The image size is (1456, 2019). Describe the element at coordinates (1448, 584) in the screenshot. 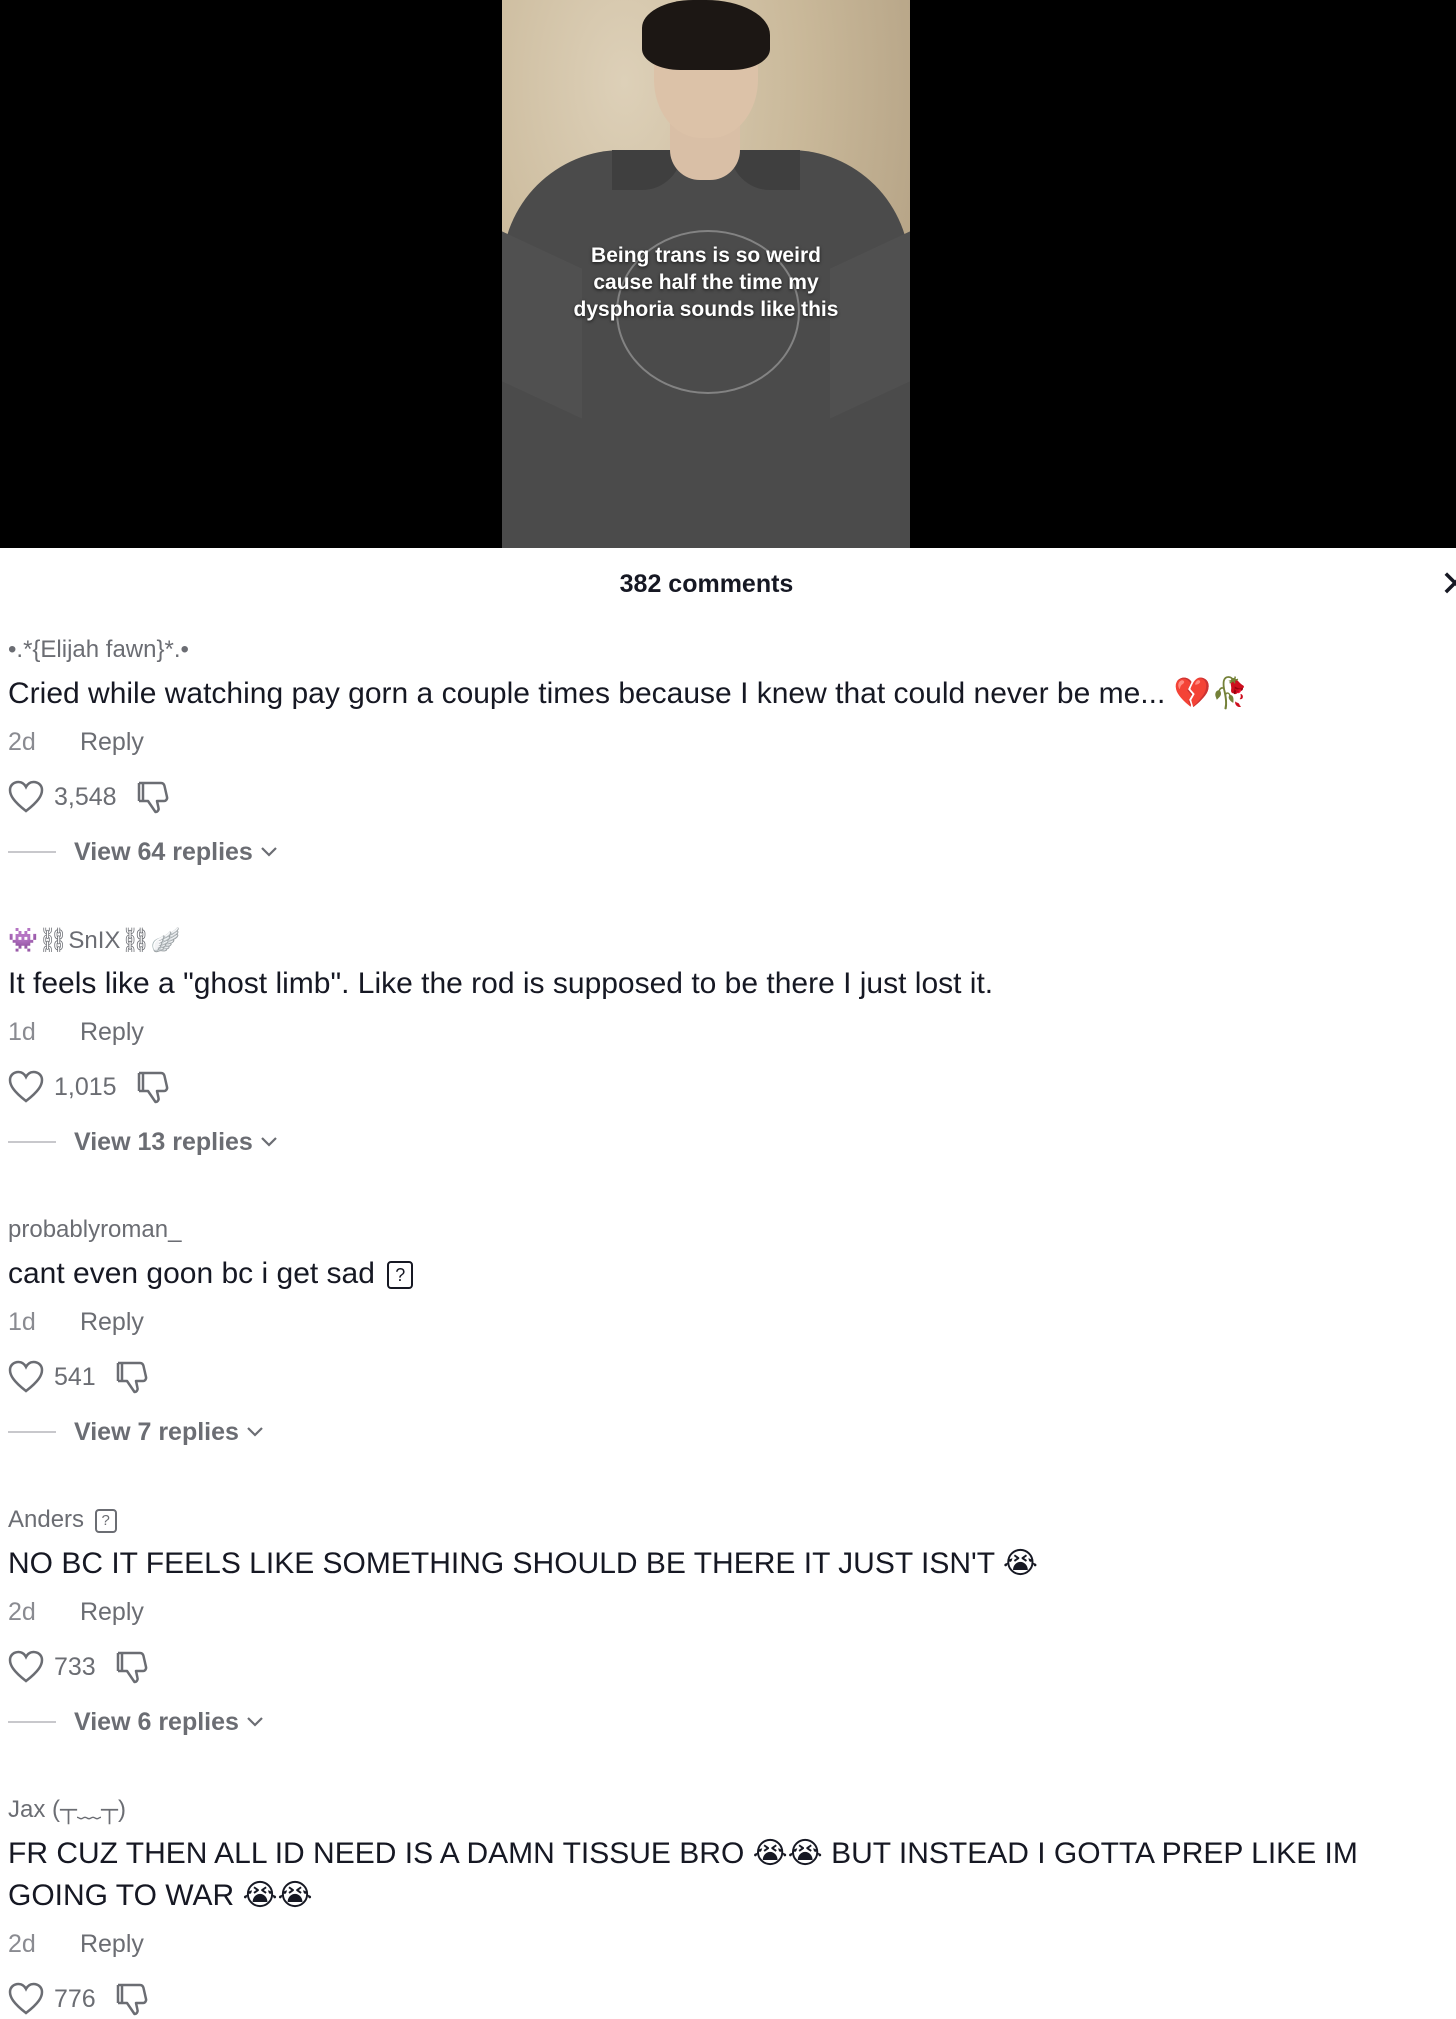

I see `close-icon: ✕` at that location.